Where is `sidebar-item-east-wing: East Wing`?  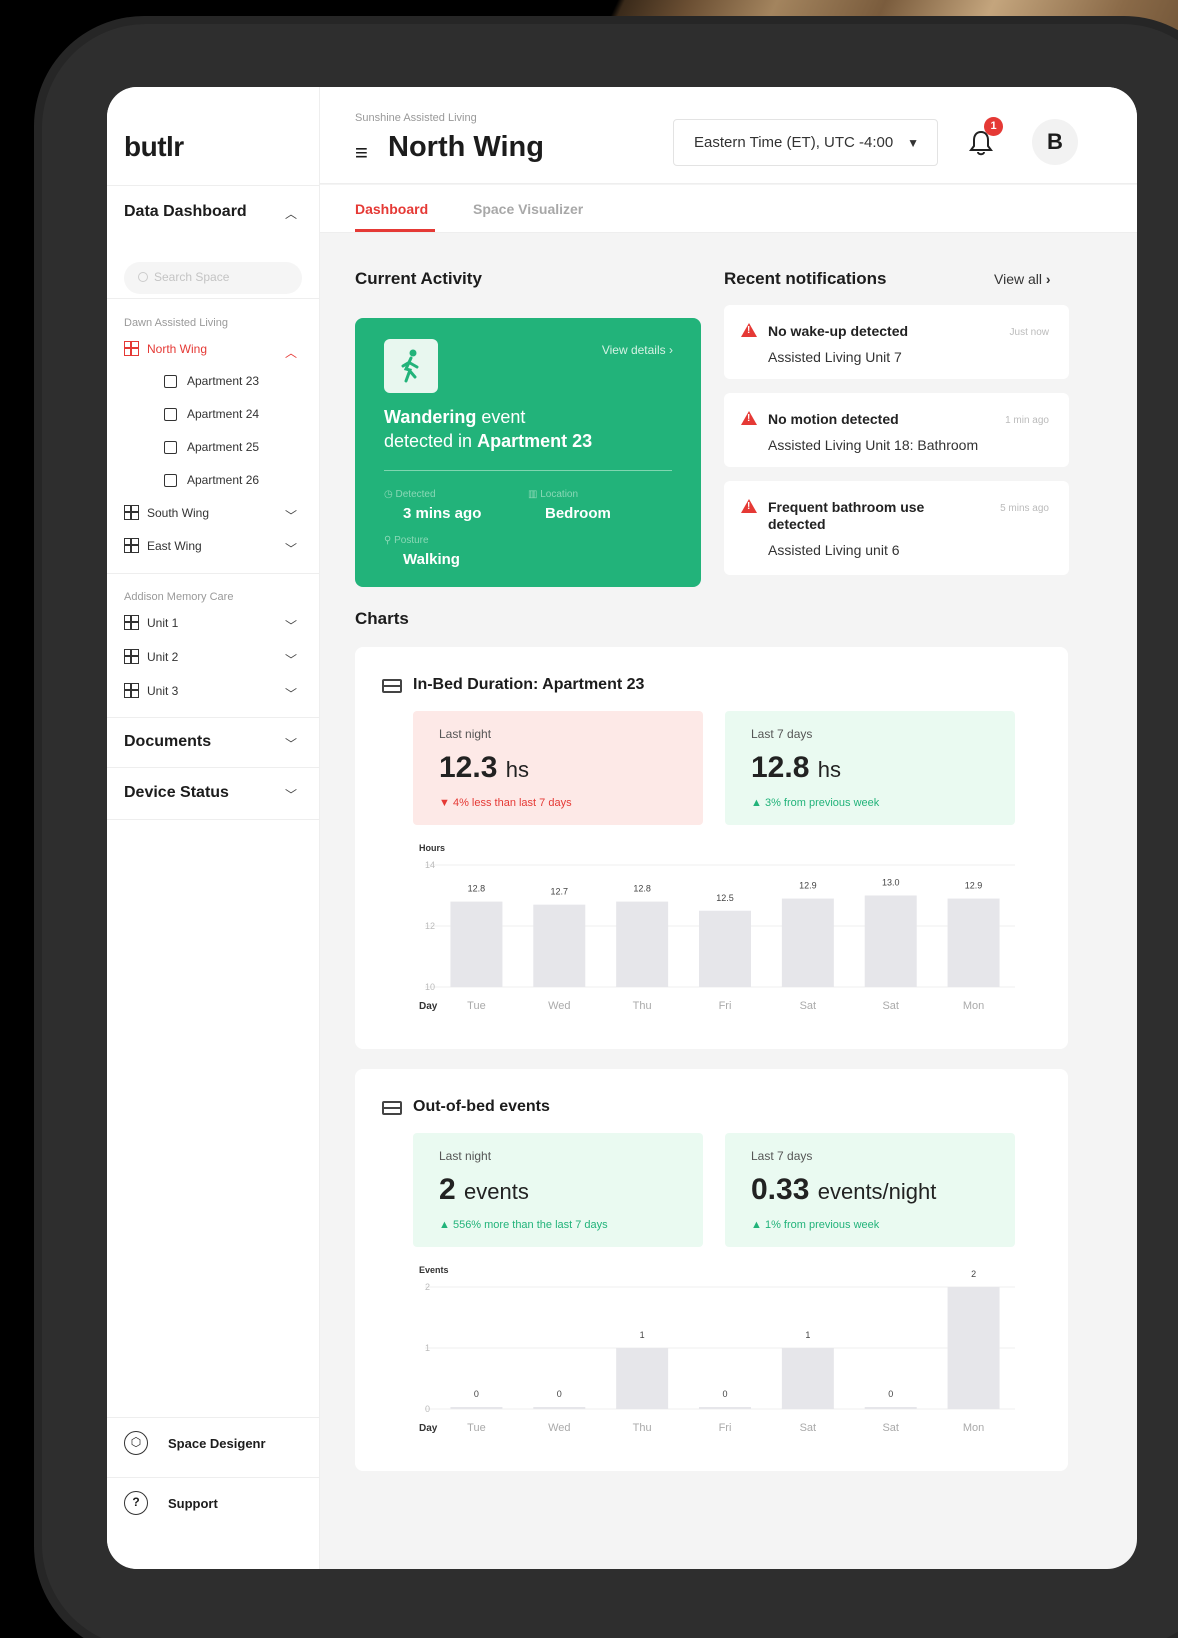
sidebar-item-east-wing: East Wing is located at coordinates (163, 545).